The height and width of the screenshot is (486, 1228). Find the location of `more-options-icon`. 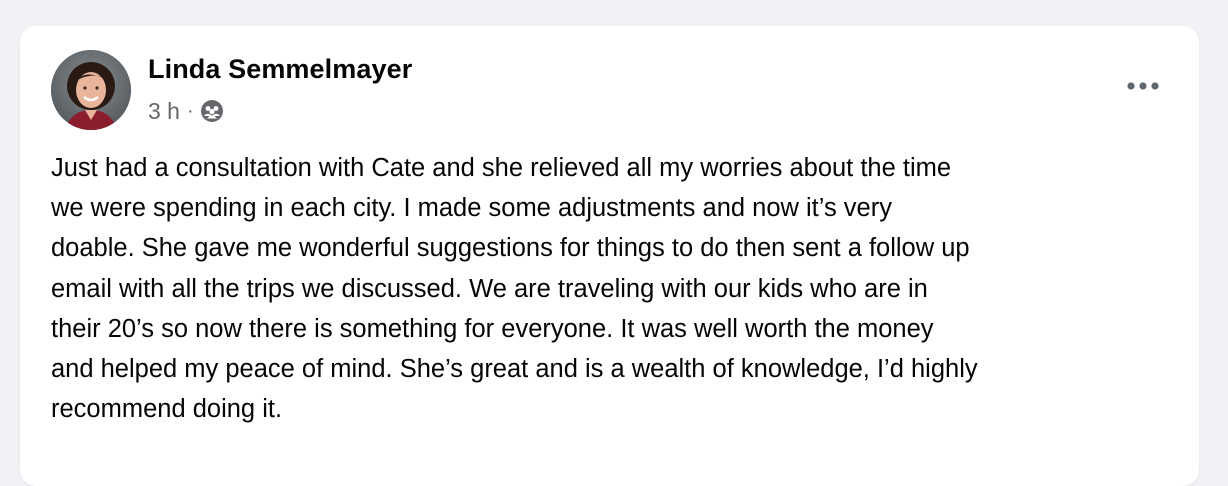

more-options-icon is located at coordinates (1143, 86).